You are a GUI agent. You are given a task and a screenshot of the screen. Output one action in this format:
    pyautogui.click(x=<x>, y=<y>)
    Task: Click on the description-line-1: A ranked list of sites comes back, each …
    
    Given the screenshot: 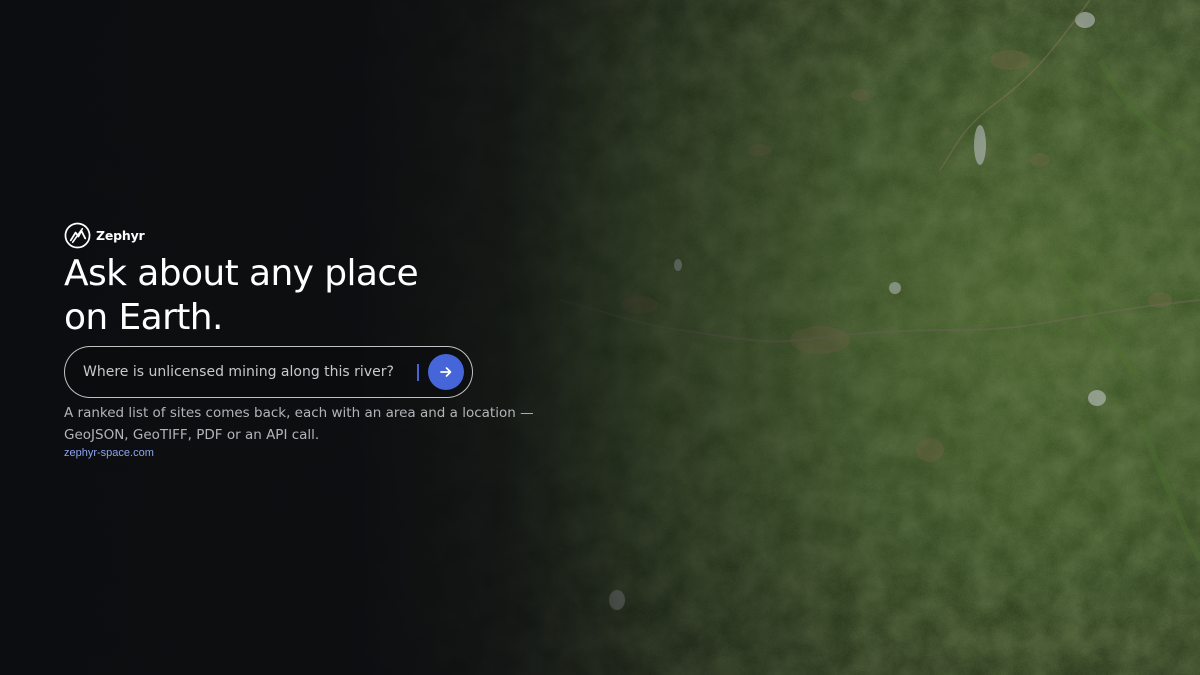 What is the action you would take?
    pyautogui.click(x=299, y=413)
    